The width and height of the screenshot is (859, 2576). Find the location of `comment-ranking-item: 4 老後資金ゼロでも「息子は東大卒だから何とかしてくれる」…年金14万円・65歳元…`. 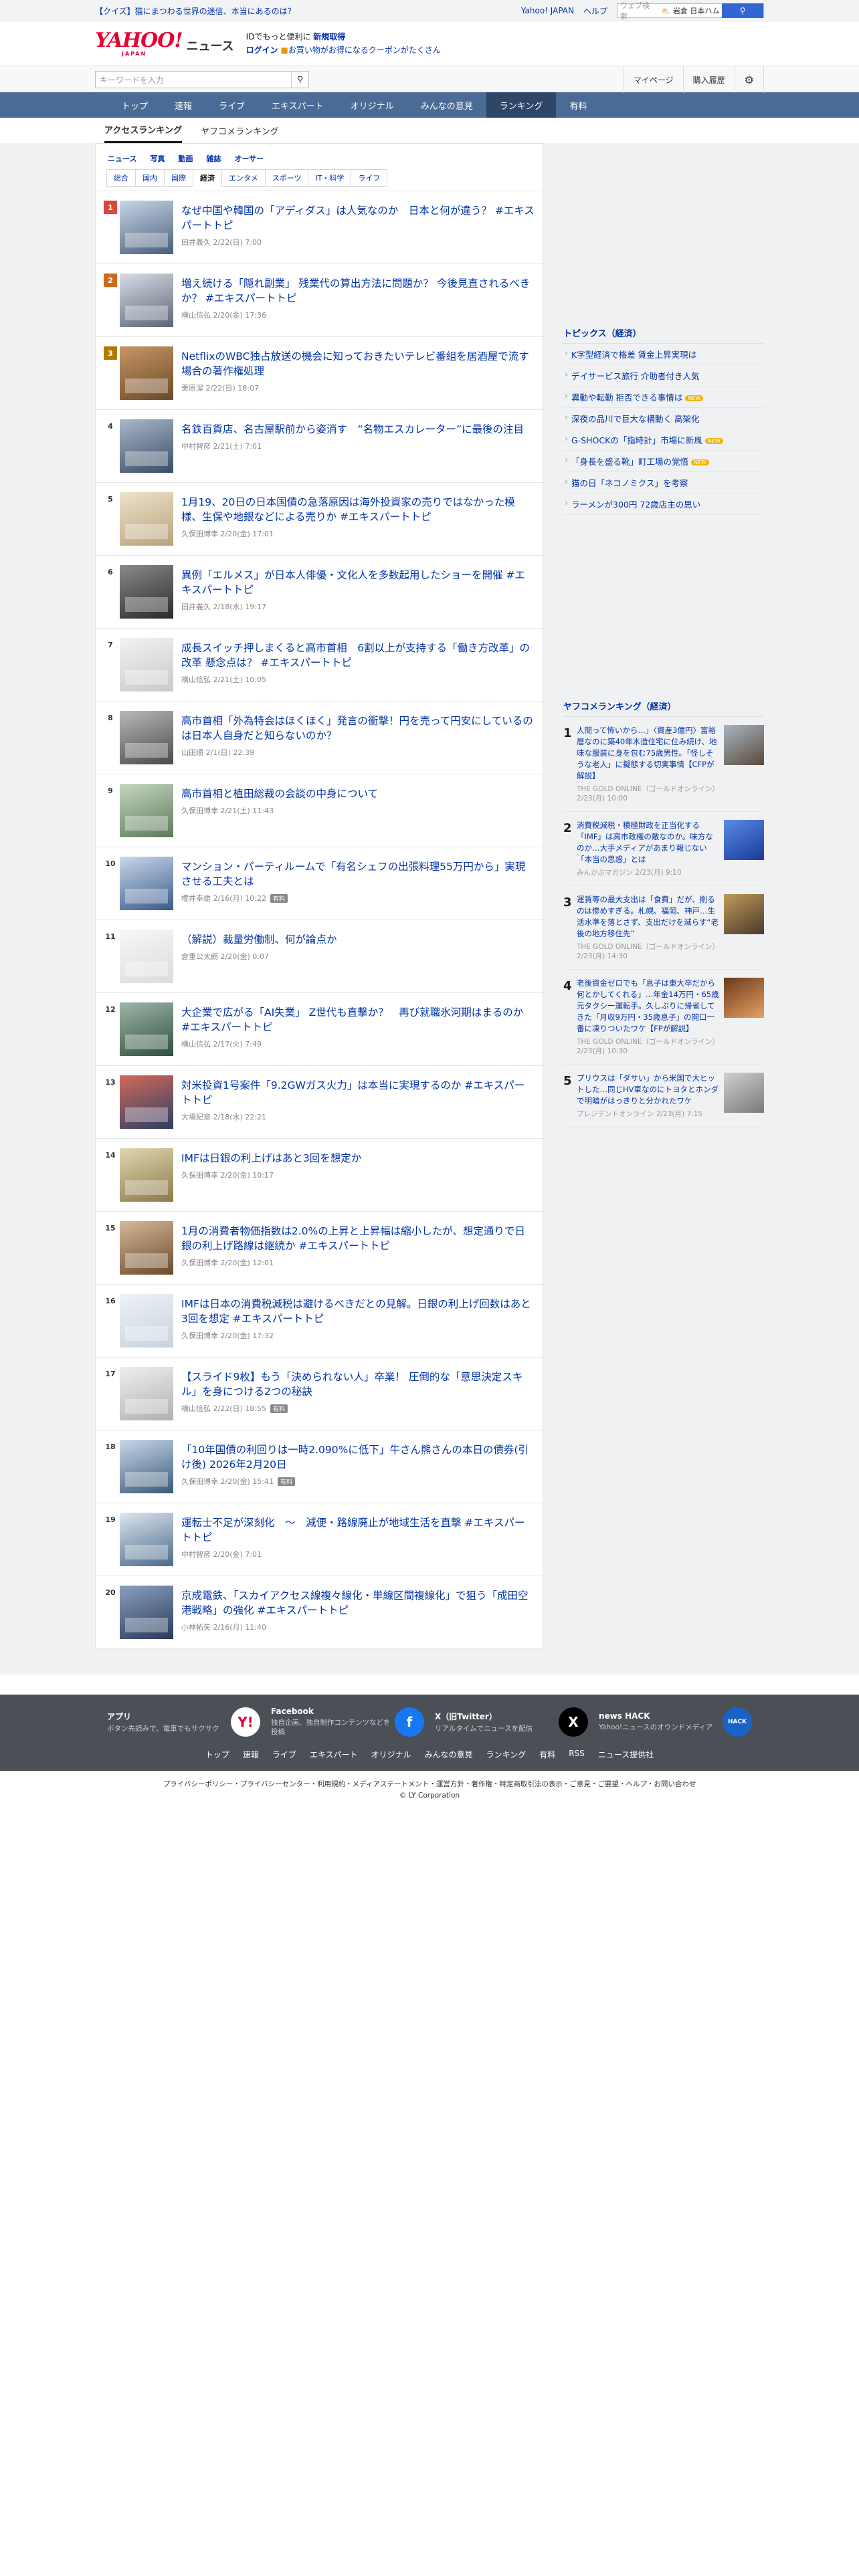

comment-ranking-item: 4 老後資金ゼロでも「息子は東大卒だから何とかしてくれる」…年金14万円・65歳元… is located at coordinates (663, 1018).